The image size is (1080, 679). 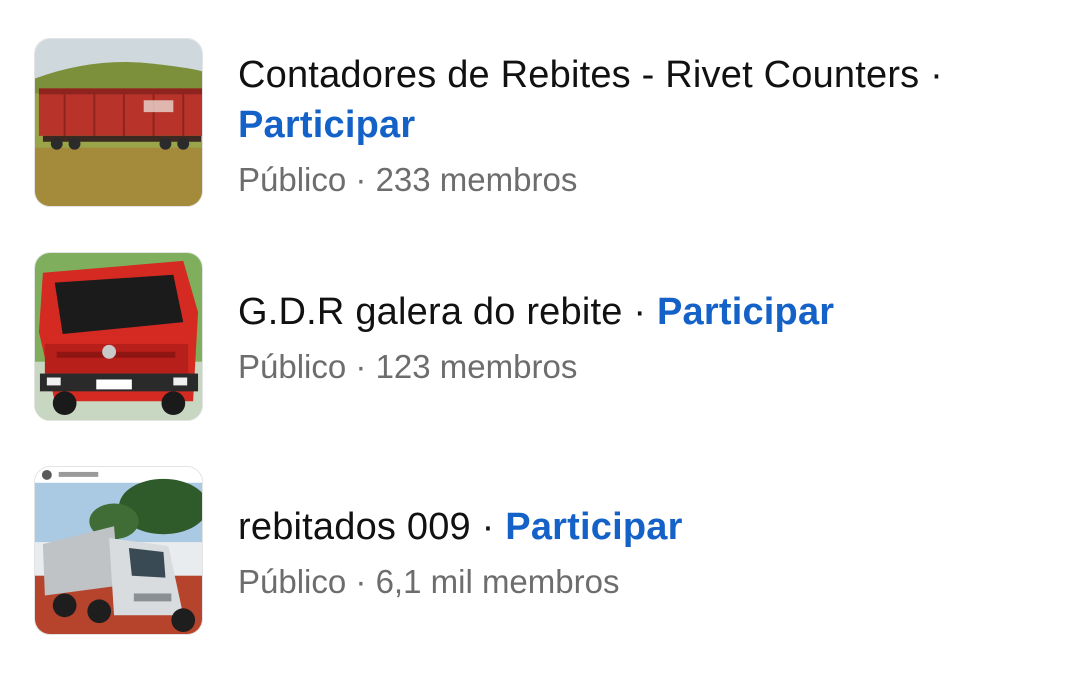 What do you see at coordinates (638, 180) in the screenshot?
I see `group-meta: Público · 233 membros` at bounding box center [638, 180].